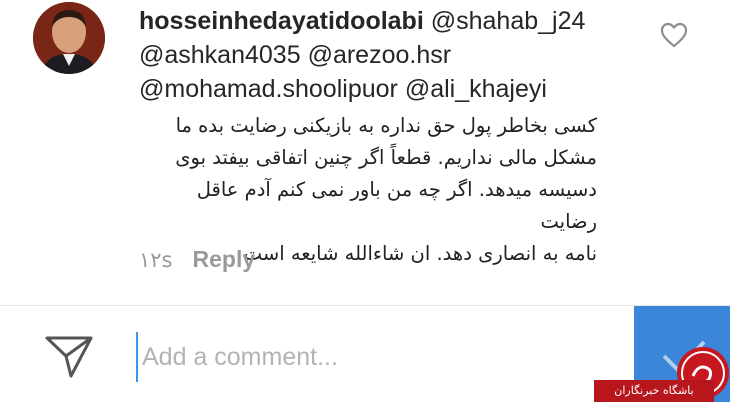  I want to click on reply-button: Reply, so click(224, 259).